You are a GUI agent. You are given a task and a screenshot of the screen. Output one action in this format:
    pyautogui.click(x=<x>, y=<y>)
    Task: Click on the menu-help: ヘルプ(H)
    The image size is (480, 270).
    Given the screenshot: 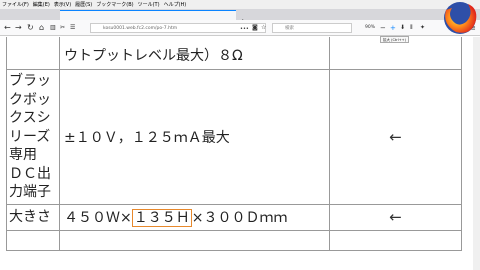 What is the action you would take?
    pyautogui.click(x=175, y=4)
    